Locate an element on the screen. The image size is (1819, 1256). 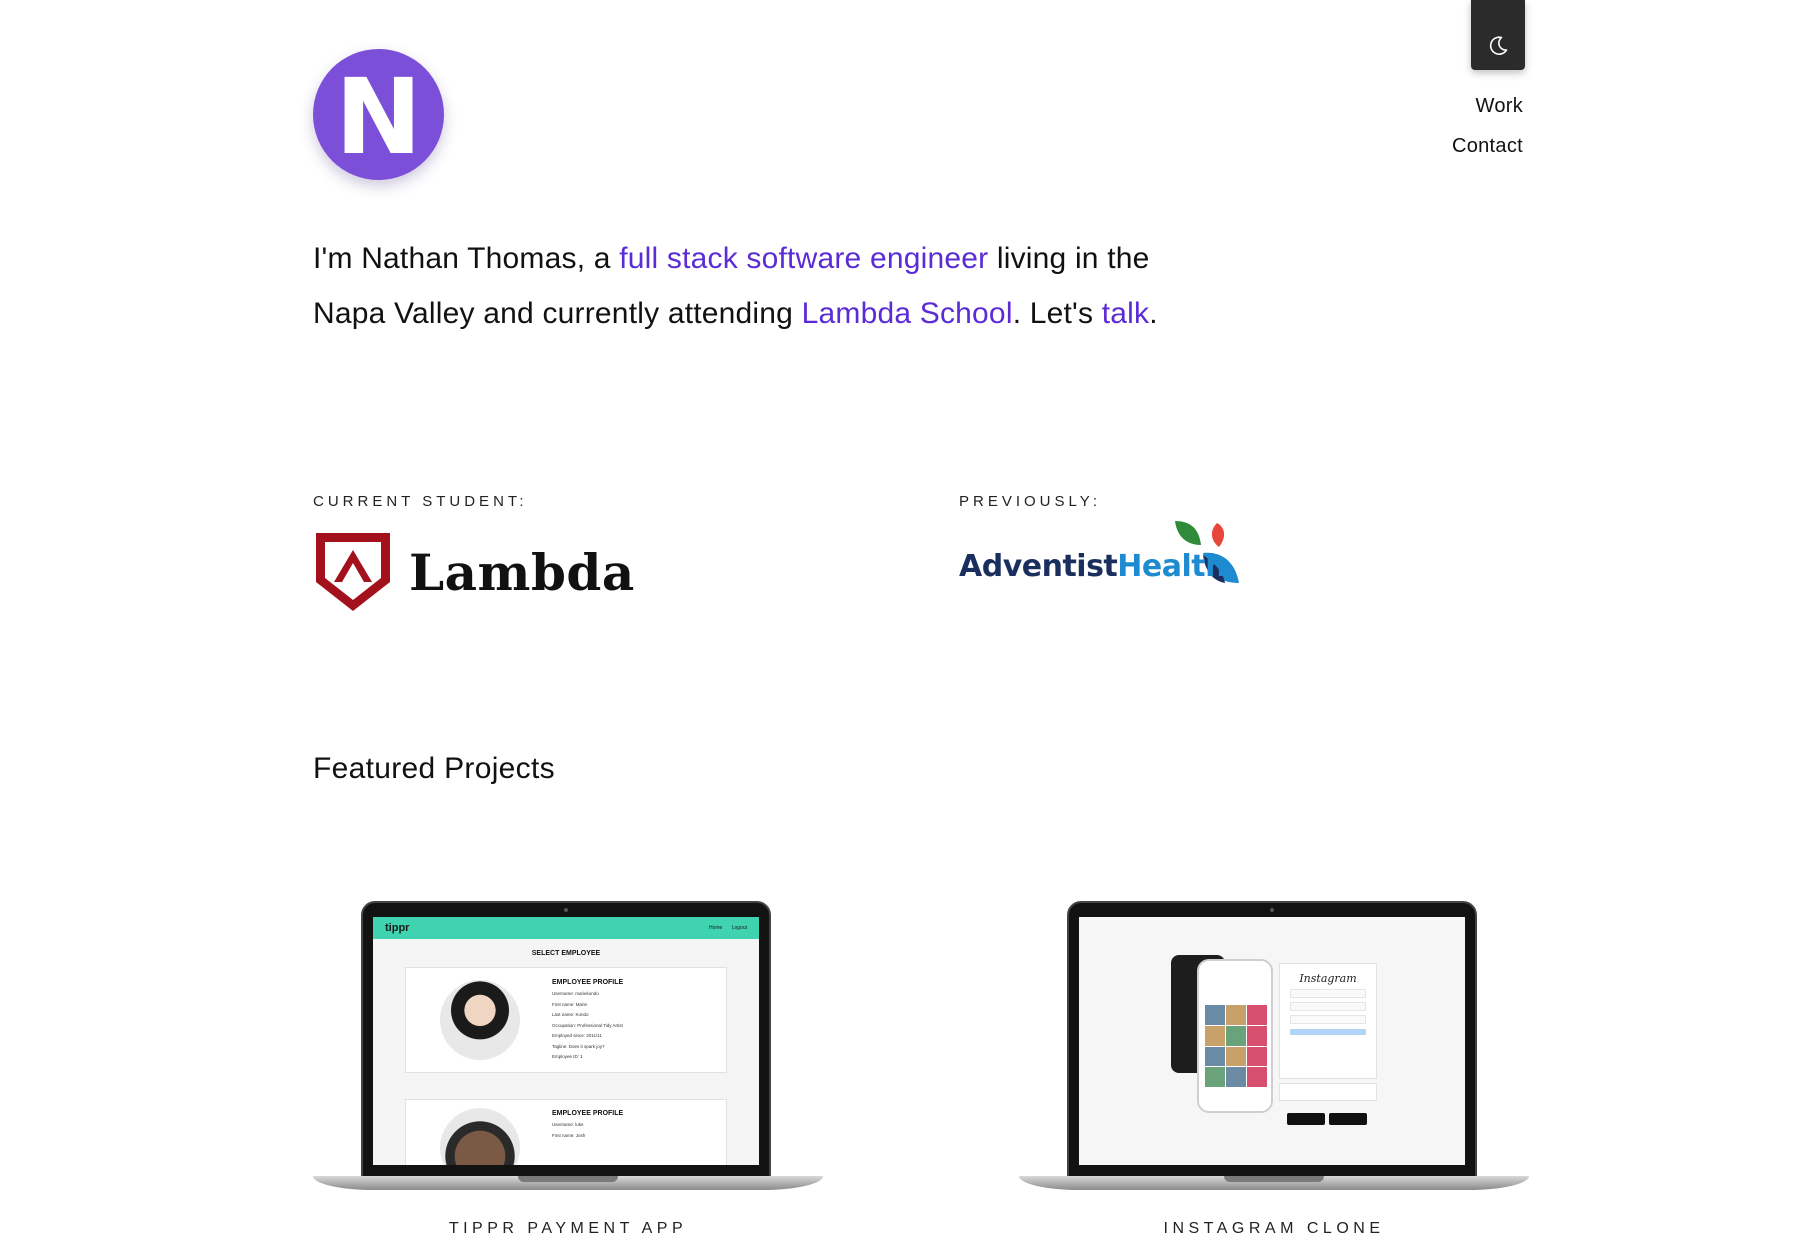
nav-contact-link: Contact is located at coordinates (1487, 146).